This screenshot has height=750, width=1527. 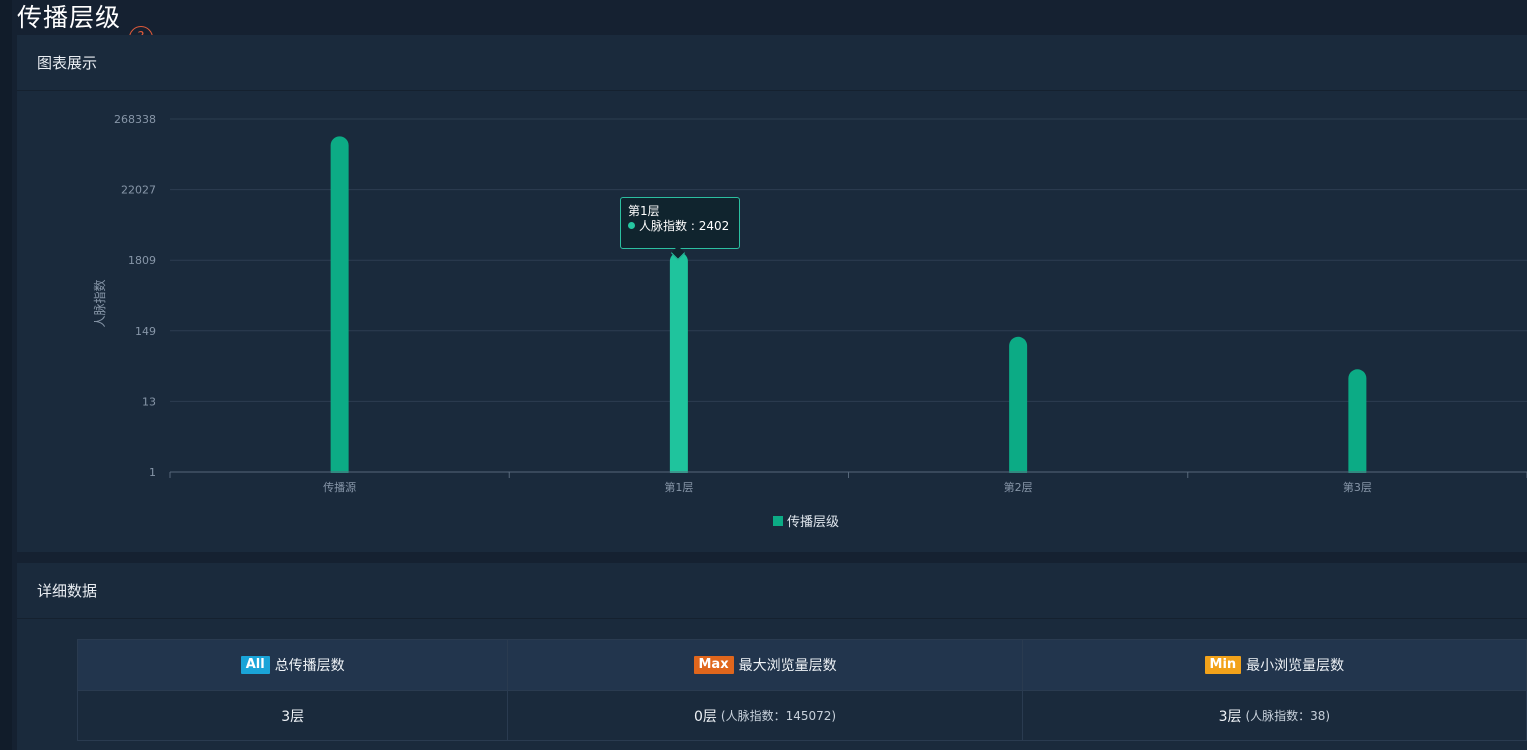 What do you see at coordinates (152, 472) in the screenshot?
I see `y-tick-label: 1` at bounding box center [152, 472].